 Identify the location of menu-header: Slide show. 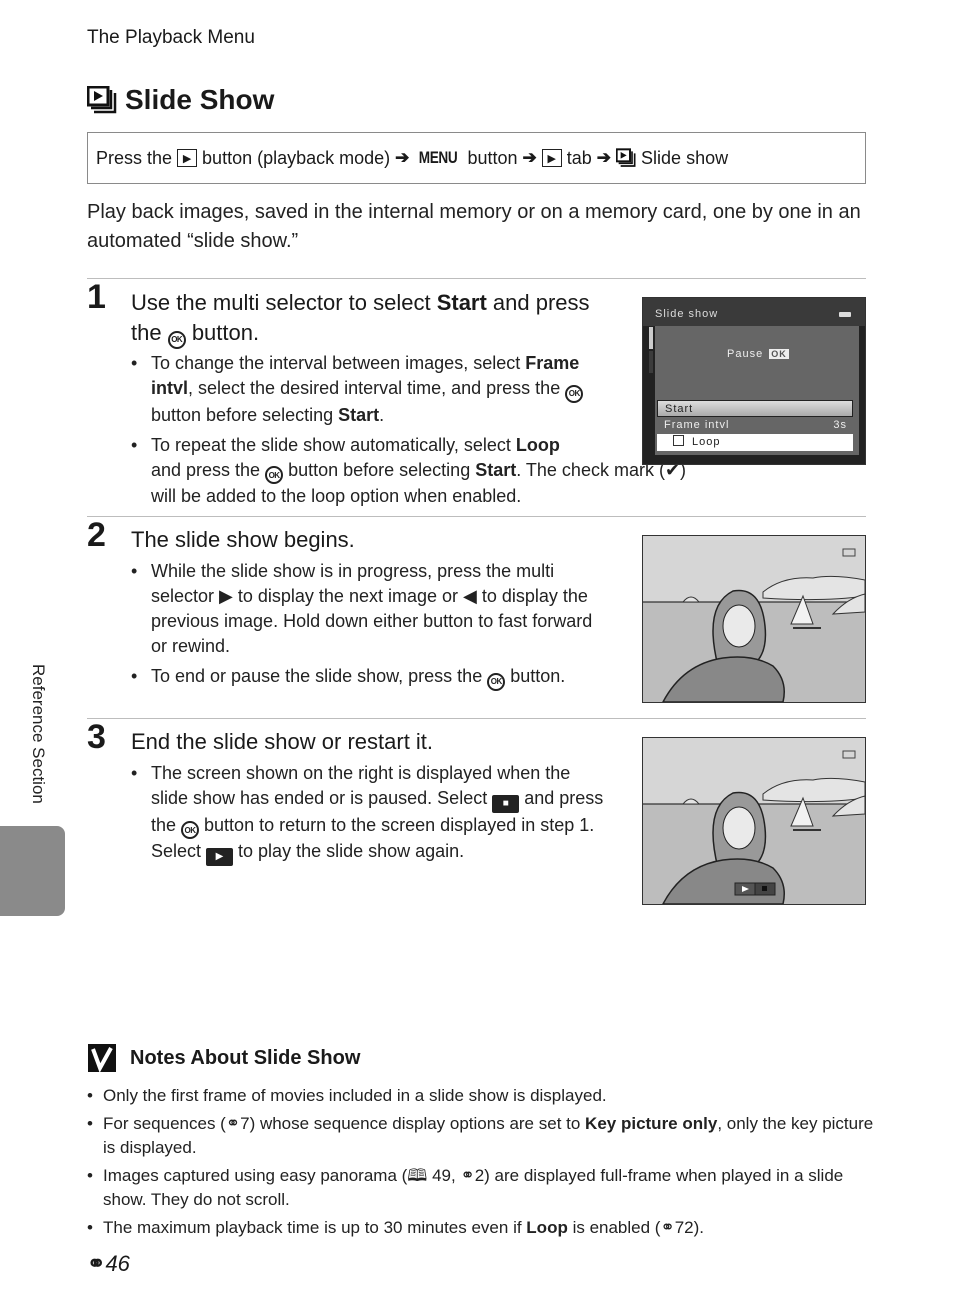
(754, 312).